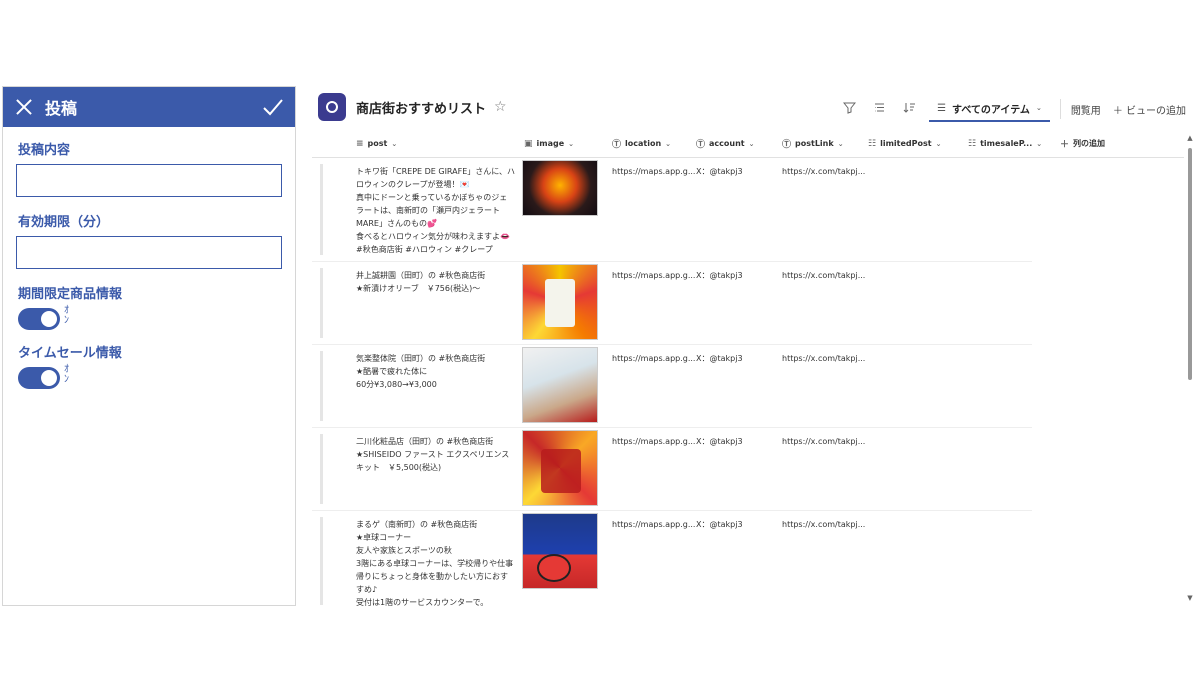 Image resolution: width=1200 pixels, height=675 pixels. I want to click on form-body: 投稿内容 有効期限（分） 期間限定商品情報 ｵﾝ タイムセール情報 ｵﾝ, so click(149, 258).